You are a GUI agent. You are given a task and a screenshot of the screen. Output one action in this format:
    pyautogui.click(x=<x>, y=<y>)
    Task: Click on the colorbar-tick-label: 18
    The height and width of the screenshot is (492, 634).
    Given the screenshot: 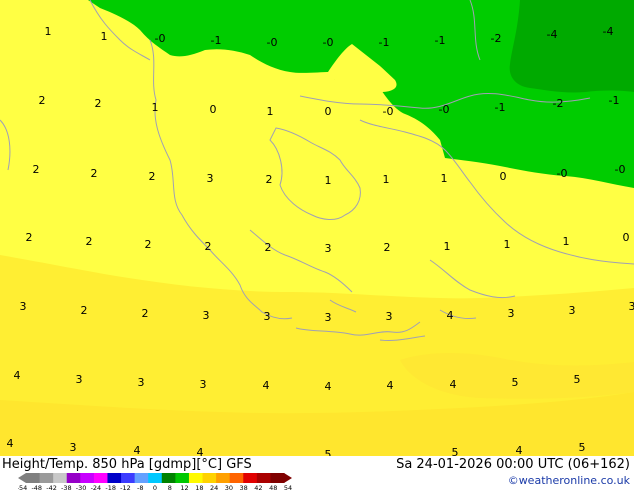 What is the action you would take?
    pyautogui.click(x=199, y=488)
    